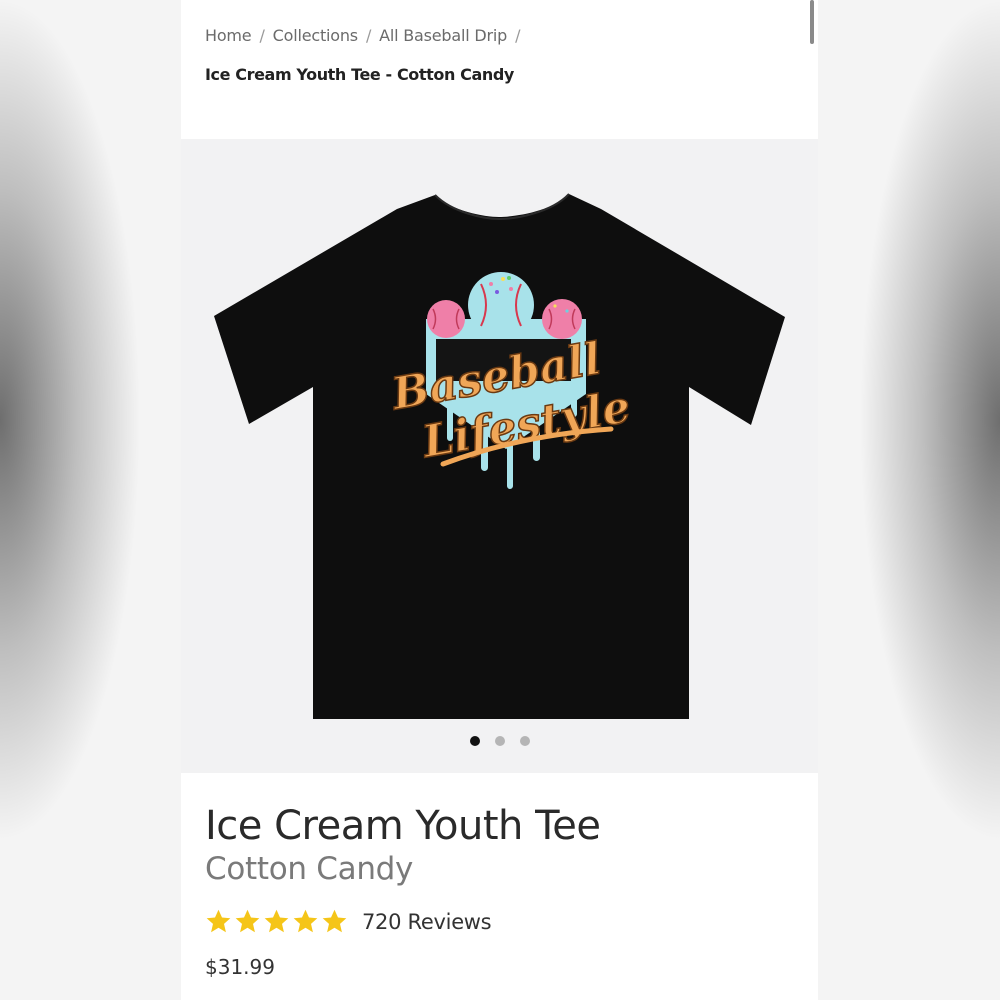  Describe the element at coordinates (240, 967) in the screenshot. I see `product-price: $31.99` at that location.